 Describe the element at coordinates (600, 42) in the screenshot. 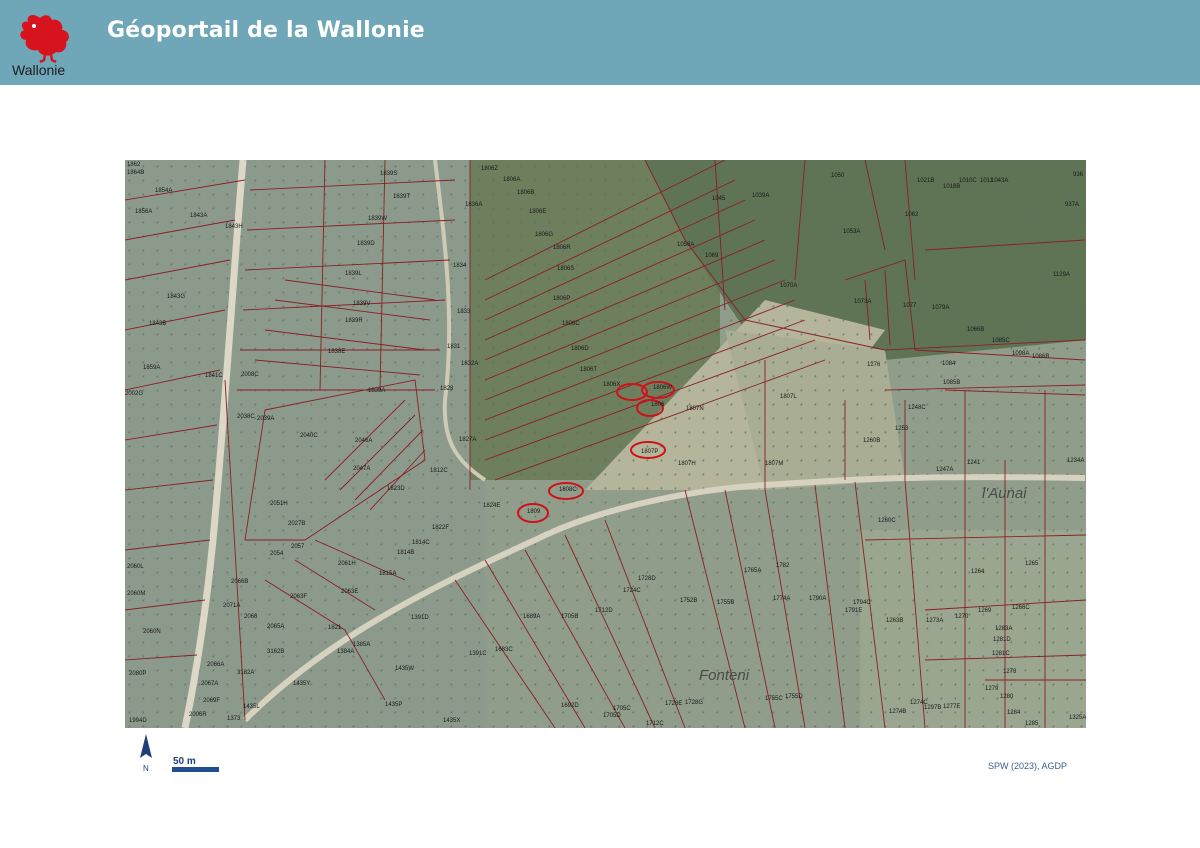

I see `header-bar: Wallonie Géoportail de la Wallonie` at that location.